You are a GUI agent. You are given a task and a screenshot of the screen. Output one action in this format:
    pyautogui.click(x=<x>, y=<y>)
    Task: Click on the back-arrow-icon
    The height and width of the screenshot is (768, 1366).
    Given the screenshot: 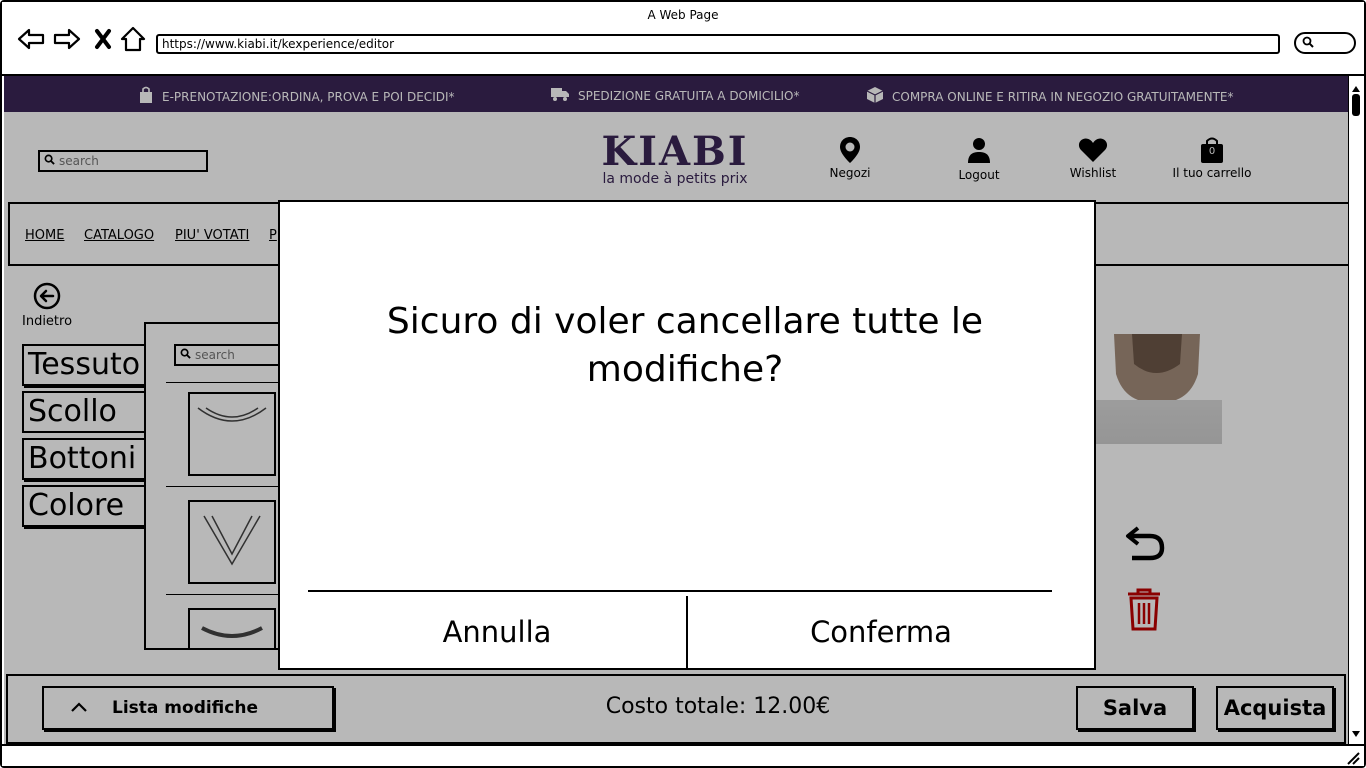 What is the action you would take?
    pyautogui.click(x=31, y=39)
    